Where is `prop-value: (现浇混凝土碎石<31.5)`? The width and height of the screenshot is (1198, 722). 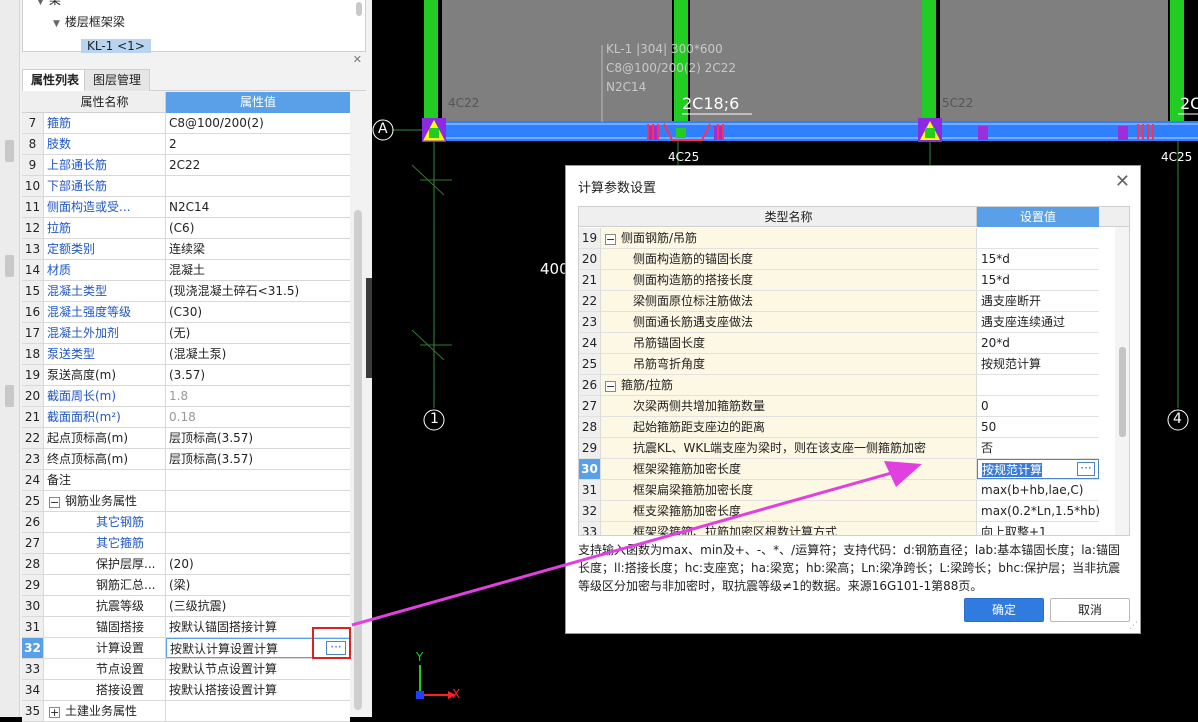
prop-value: (现浇混凝土碎石<31.5) is located at coordinates (258, 291).